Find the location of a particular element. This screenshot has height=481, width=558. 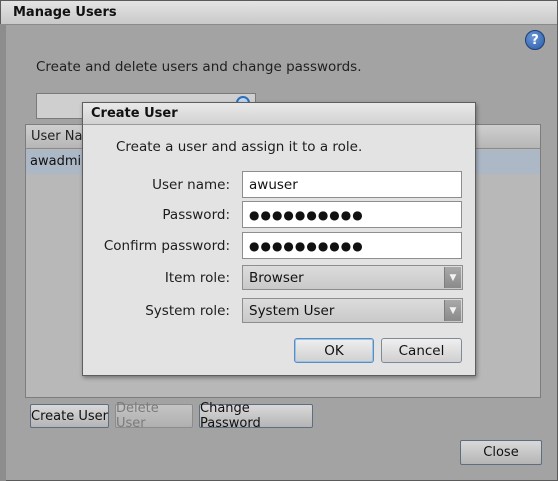

item-role-label: Item role: is located at coordinates (197, 278).